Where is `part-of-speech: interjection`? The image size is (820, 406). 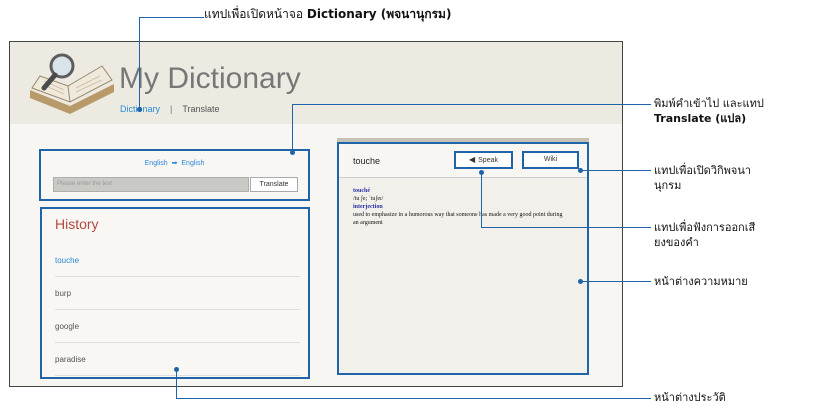 part-of-speech: interjection is located at coordinates (368, 207).